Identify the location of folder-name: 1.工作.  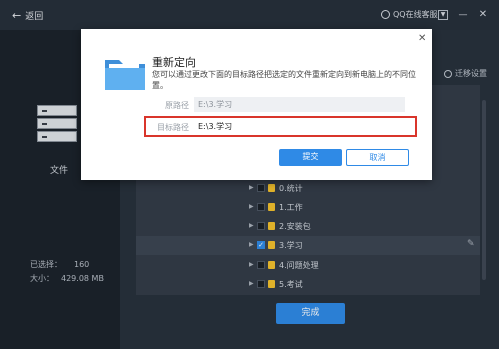
(291, 207).